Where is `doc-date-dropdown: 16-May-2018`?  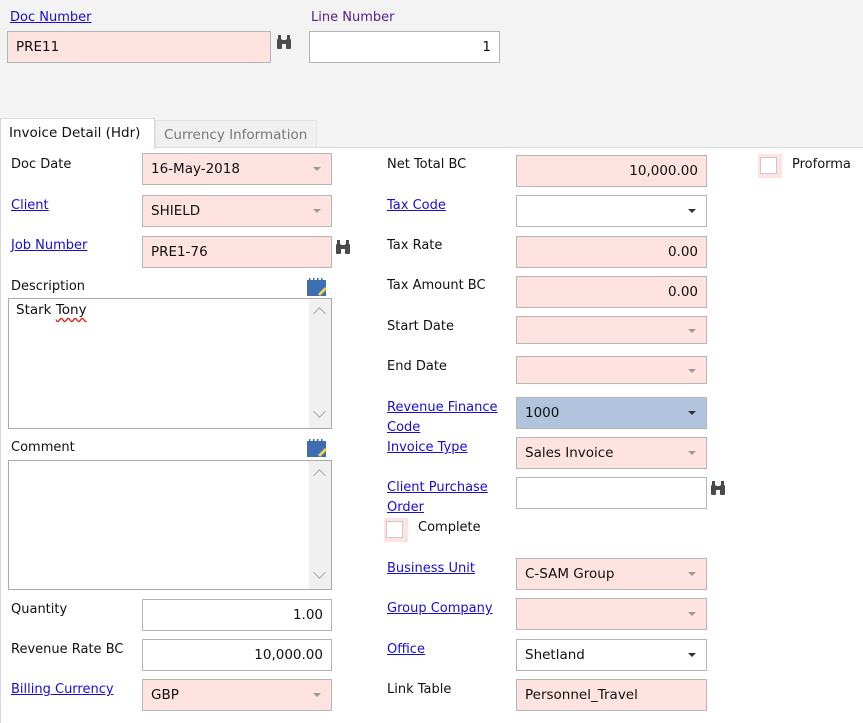 doc-date-dropdown: 16-May-2018 is located at coordinates (237, 169).